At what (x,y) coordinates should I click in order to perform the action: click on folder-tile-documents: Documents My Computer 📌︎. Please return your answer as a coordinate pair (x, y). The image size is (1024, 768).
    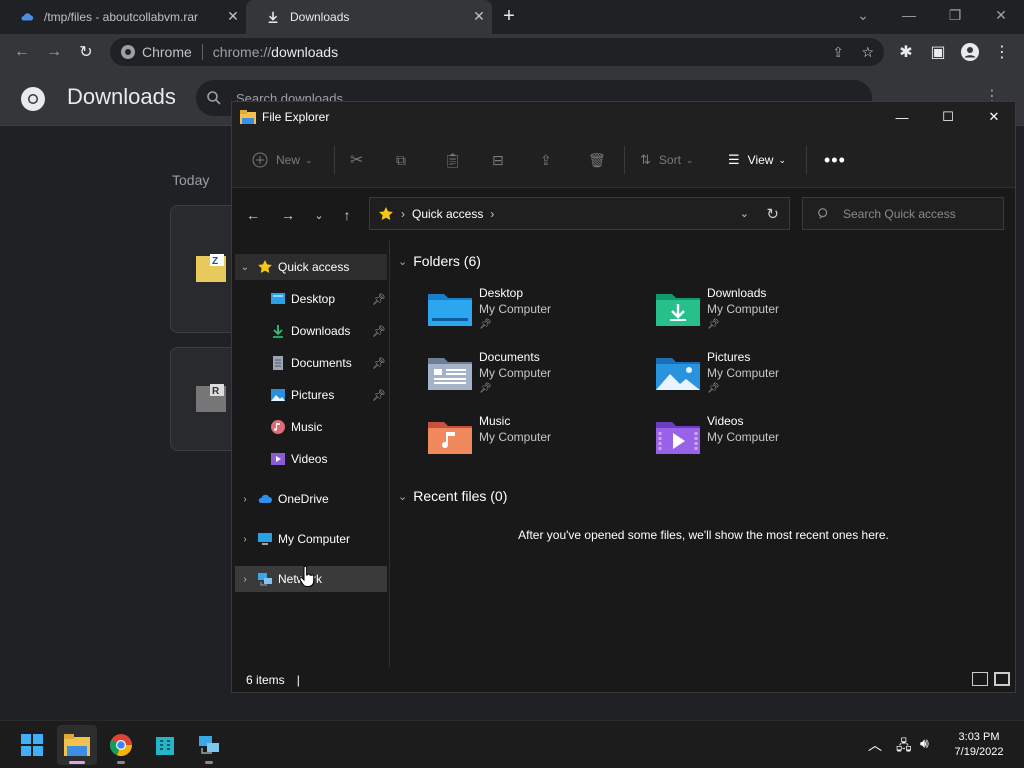
    Looking at the image, I should click on (538, 379).